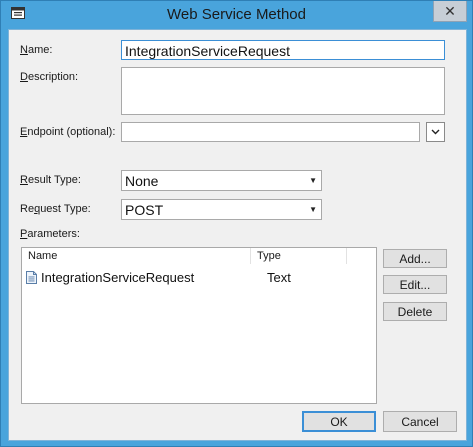 The image size is (473, 447). What do you see at coordinates (144, 210) in the screenshot?
I see `request-type-value: POST` at bounding box center [144, 210].